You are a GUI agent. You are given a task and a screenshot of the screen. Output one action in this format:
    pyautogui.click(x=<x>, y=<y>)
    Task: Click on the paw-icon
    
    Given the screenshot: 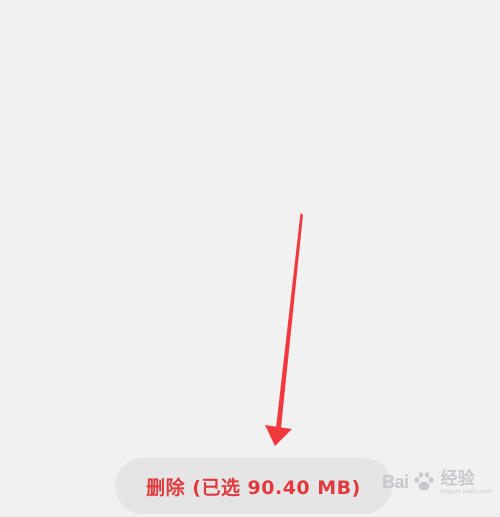 What is the action you would take?
    pyautogui.click(x=423, y=481)
    